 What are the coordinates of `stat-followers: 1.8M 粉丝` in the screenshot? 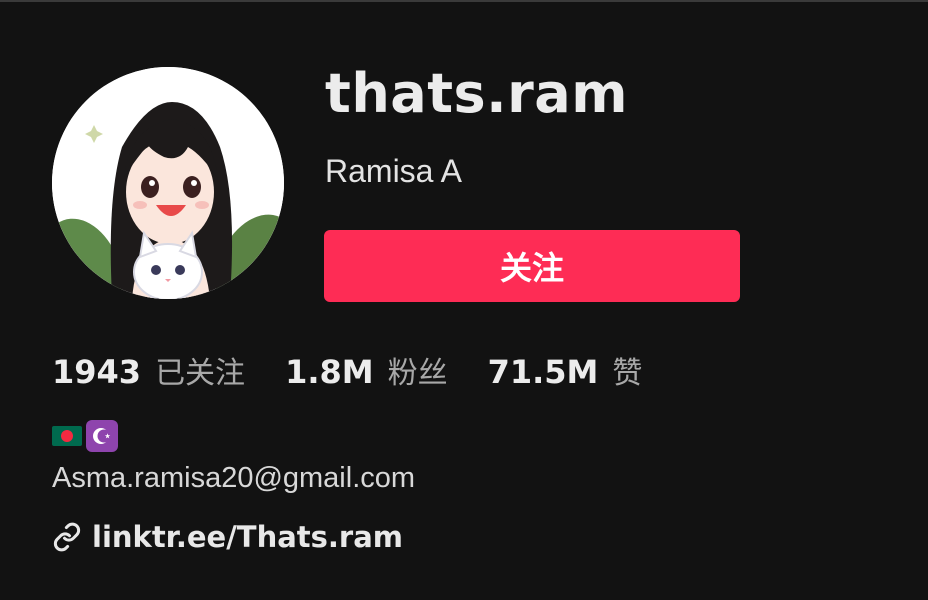 It's located at (366, 370).